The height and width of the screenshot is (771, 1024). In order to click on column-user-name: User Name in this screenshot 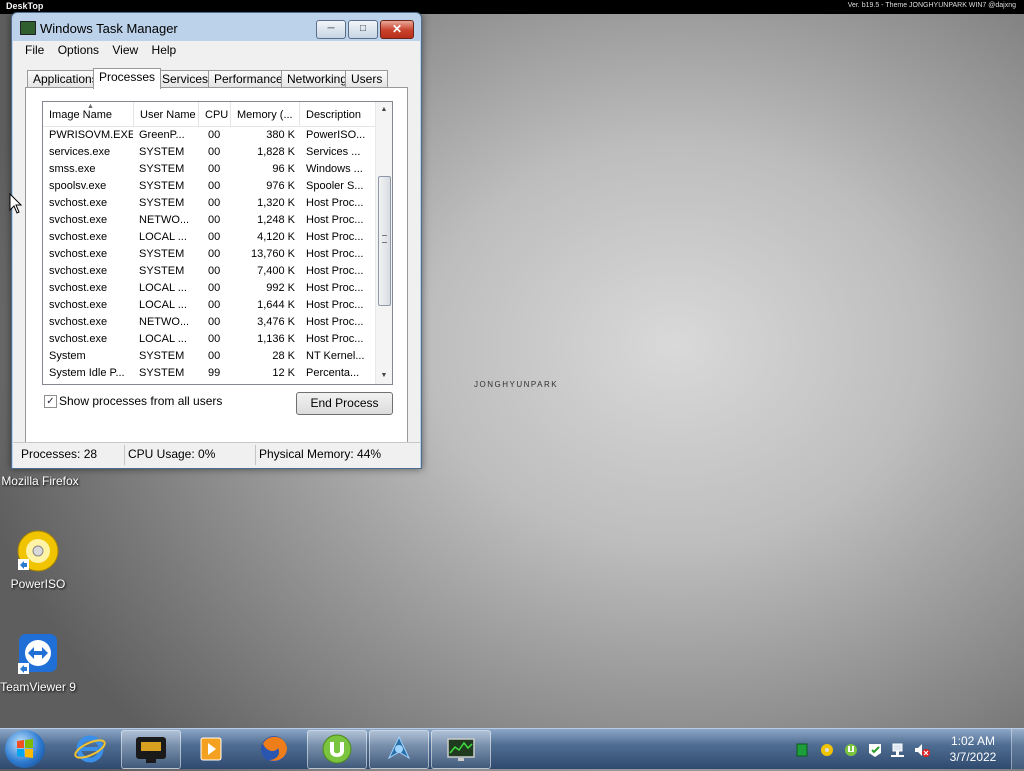, I will do `click(166, 114)`.